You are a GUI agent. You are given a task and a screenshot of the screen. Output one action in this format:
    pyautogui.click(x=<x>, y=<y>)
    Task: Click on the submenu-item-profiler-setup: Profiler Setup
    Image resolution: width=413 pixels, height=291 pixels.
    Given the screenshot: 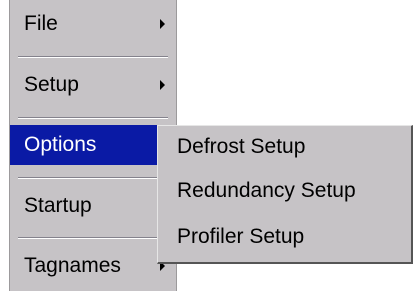 What is the action you would take?
    pyautogui.click(x=284, y=237)
    